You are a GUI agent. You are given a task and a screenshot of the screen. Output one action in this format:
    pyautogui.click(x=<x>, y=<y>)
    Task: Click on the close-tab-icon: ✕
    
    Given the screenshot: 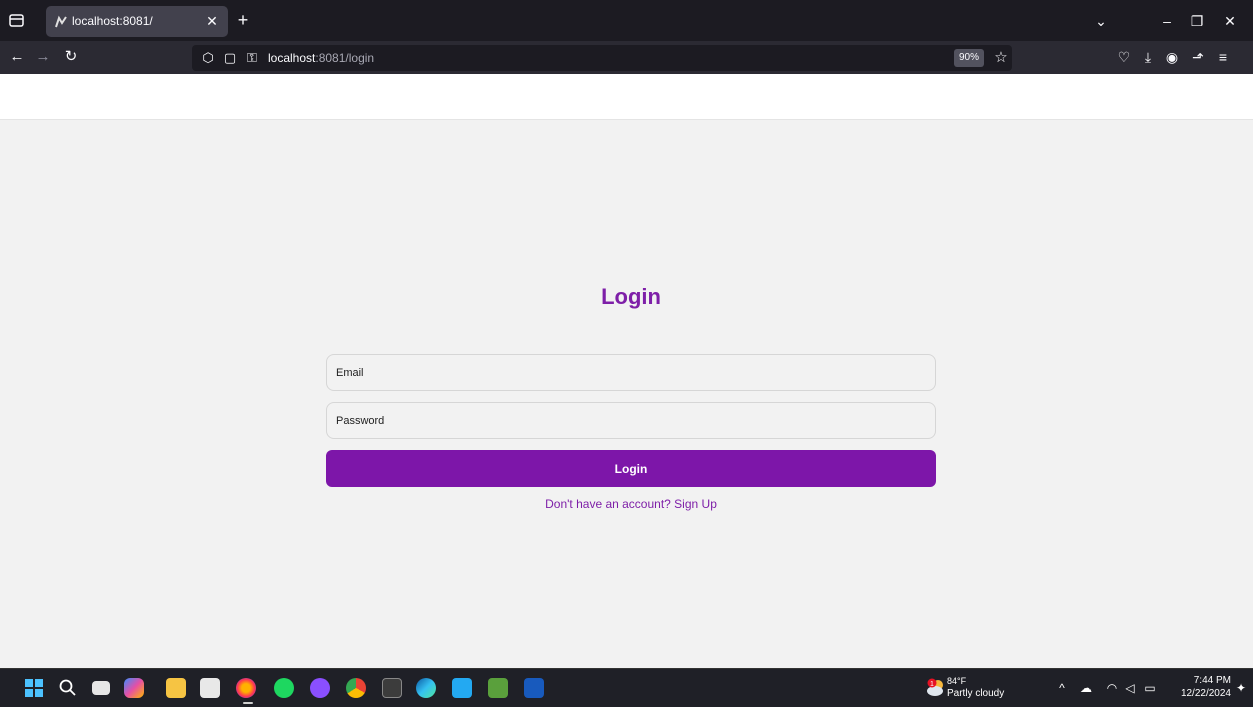 What is the action you would take?
    pyautogui.click(x=212, y=21)
    